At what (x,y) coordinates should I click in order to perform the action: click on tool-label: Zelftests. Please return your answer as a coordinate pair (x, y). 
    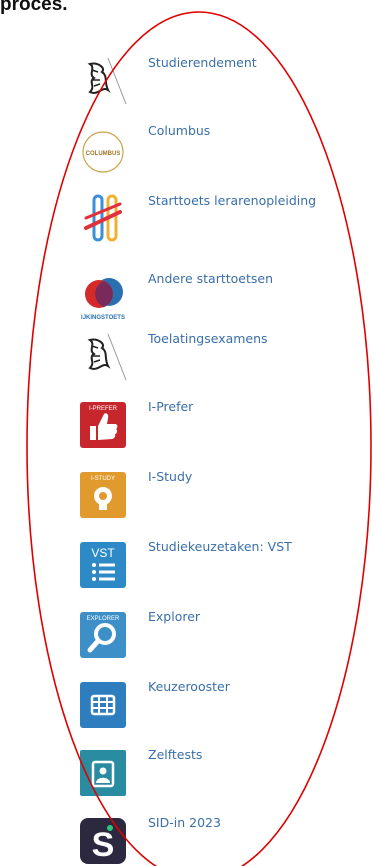
    Looking at the image, I should click on (175, 754).